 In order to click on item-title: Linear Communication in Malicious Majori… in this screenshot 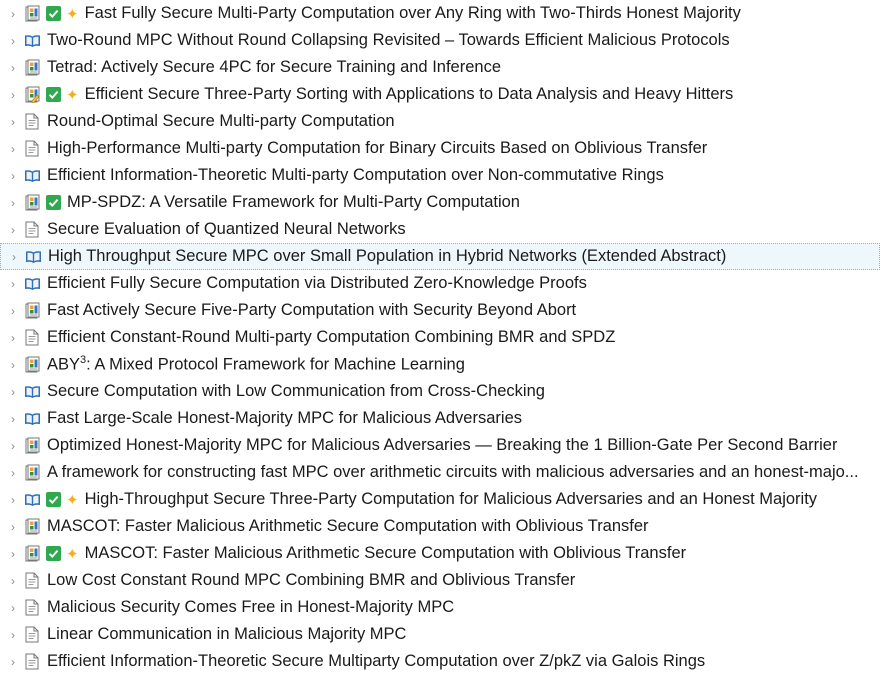, I will do `click(227, 634)`.